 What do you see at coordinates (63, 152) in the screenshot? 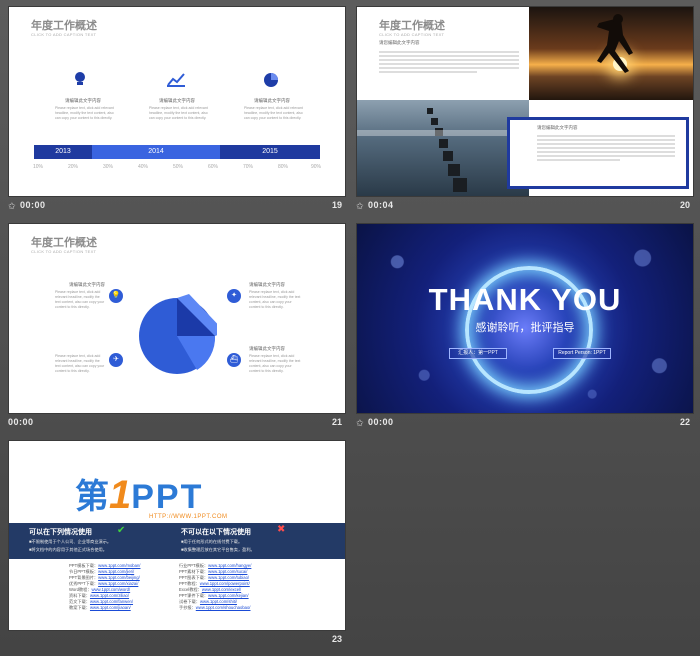
I see `timeline-2013: 2013` at bounding box center [63, 152].